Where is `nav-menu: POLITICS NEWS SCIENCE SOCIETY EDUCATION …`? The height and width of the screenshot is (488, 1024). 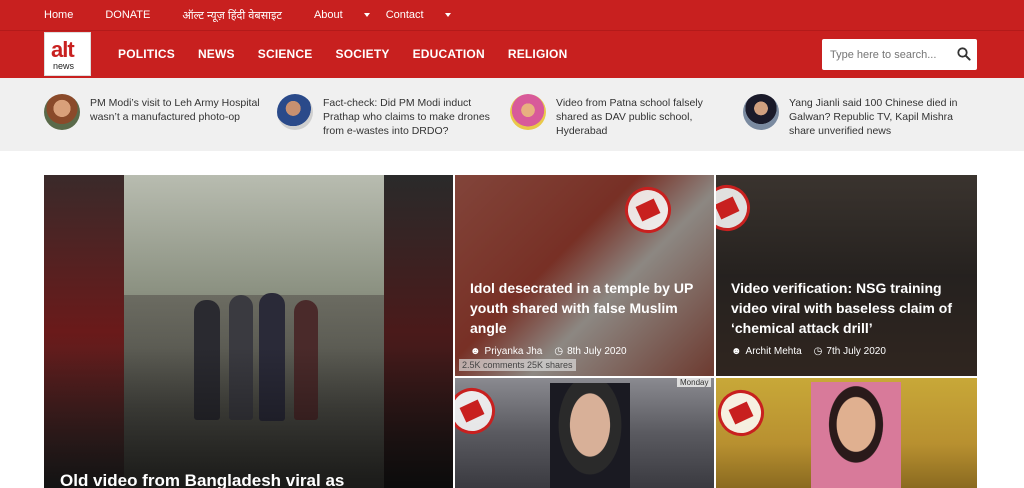
nav-menu: POLITICS NEWS SCIENCE SOCIETY EDUCATION … is located at coordinates (354, 54).